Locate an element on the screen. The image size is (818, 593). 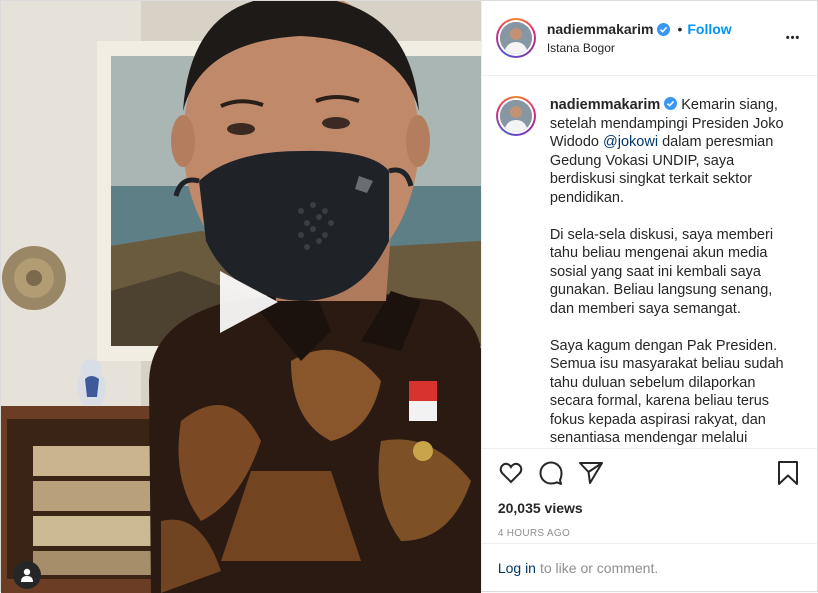
action-bar is located at coordinates (649, 473).